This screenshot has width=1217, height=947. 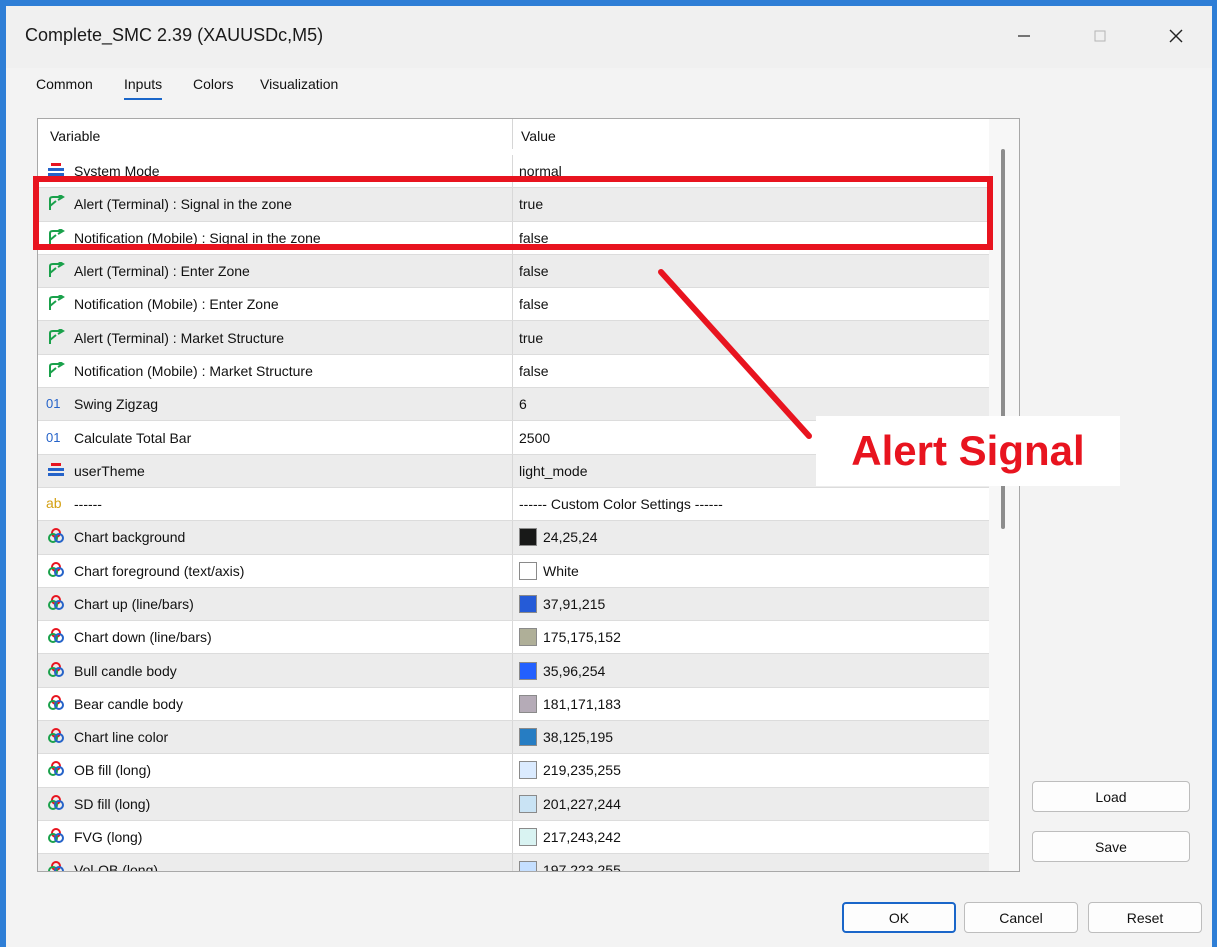 I want to click on value-cell: ------ Custom Color Settings ------, so click(x=751, y=504).